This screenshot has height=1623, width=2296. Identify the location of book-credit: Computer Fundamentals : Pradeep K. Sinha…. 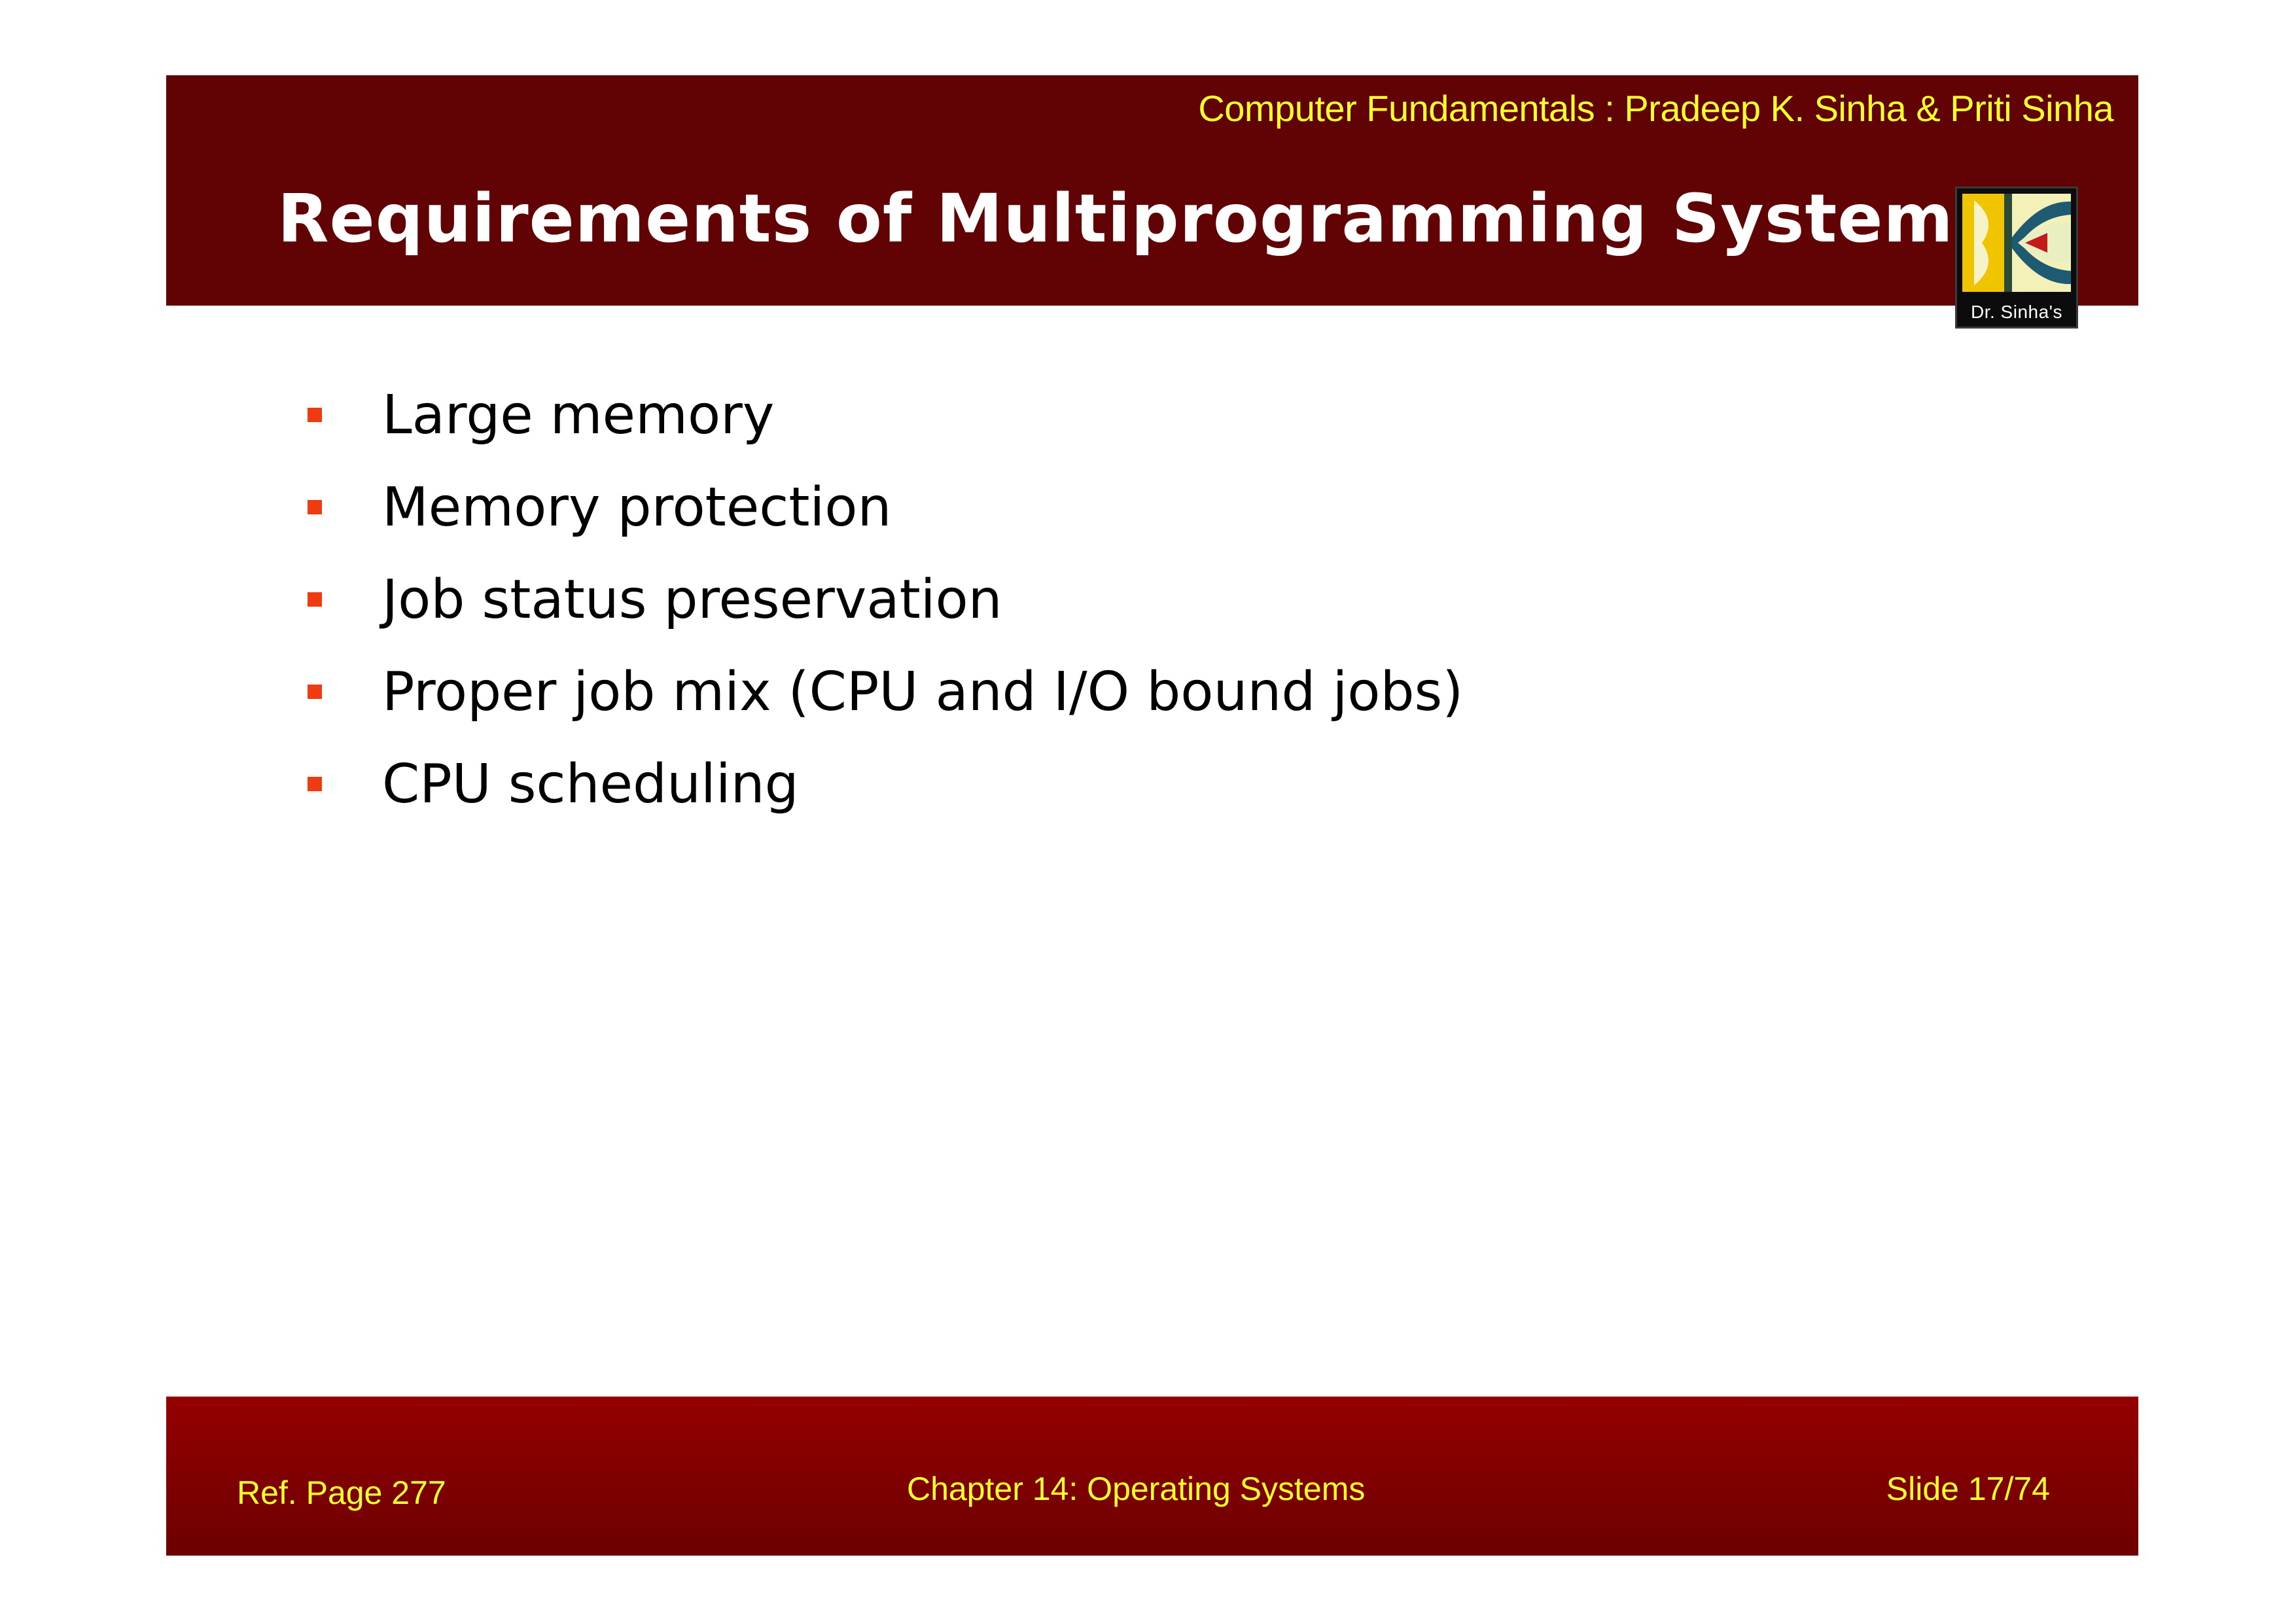
(1656, 108).